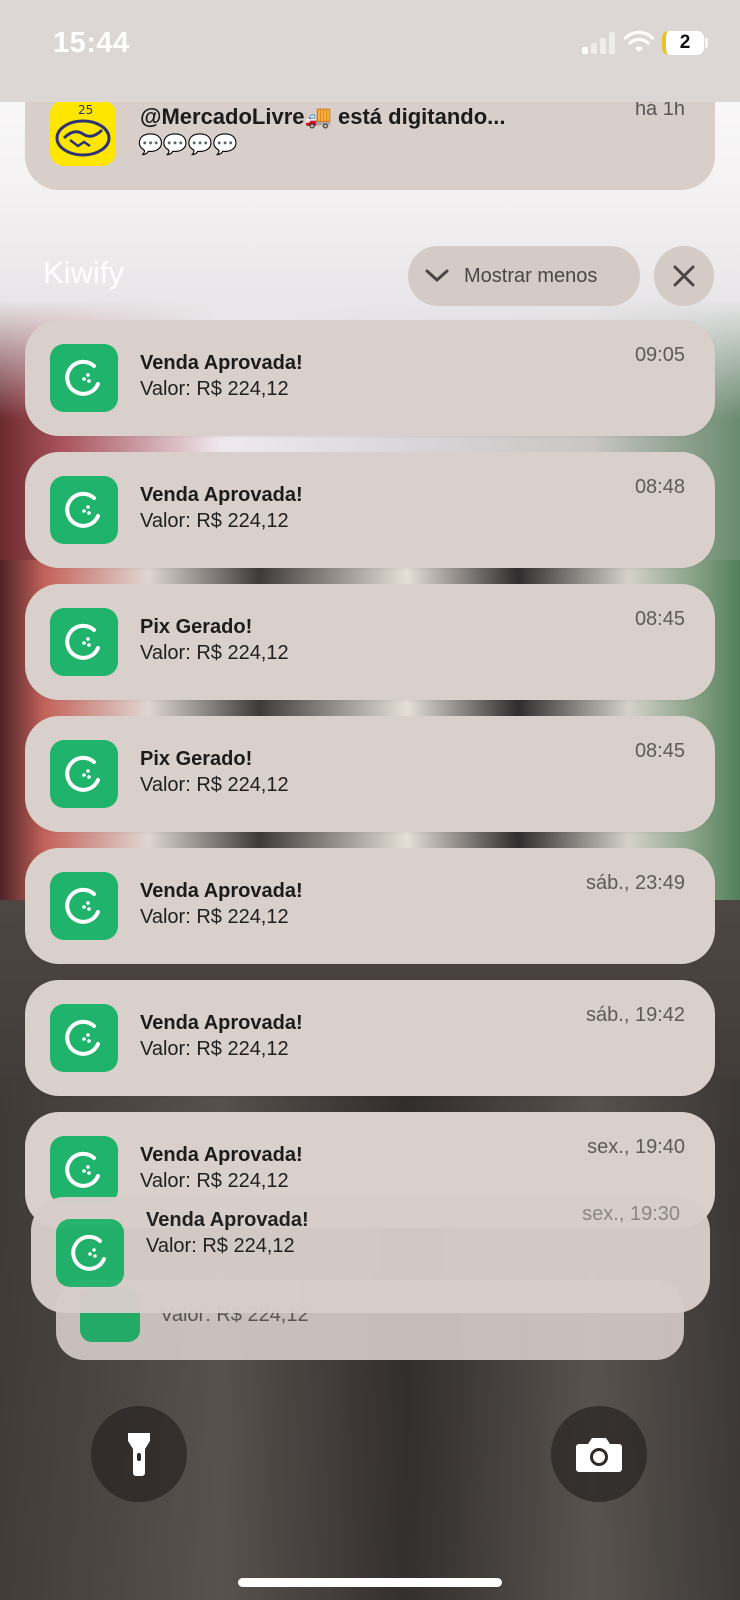 This screenshot has height=1600, width=740. I want to click on kiwify-notification: Venda Aprovada! Valor: R$ 224,12 09:05, so click(370, 378).